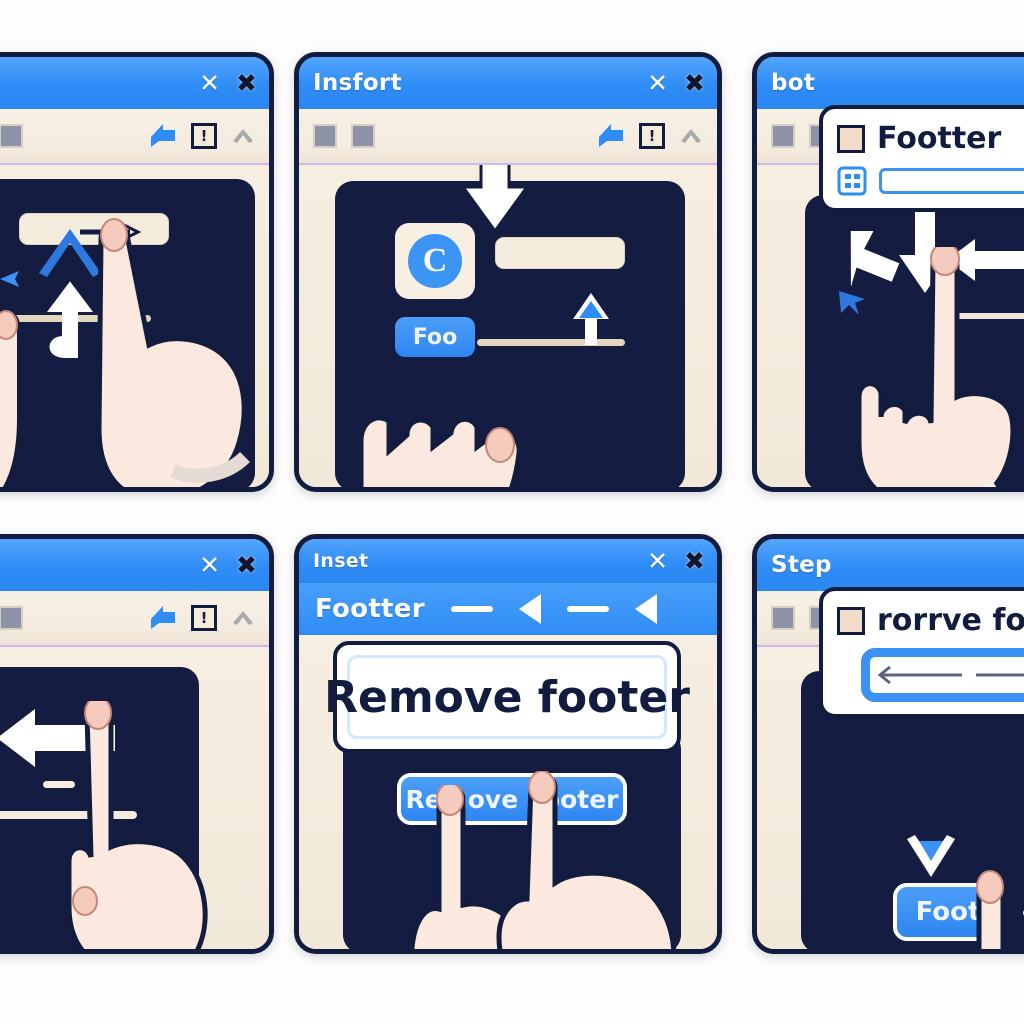  Describe the element at coordinates (676, 561) in the screenshot. I see `panel-5-window-buttons: ✕ ✖` at that location.